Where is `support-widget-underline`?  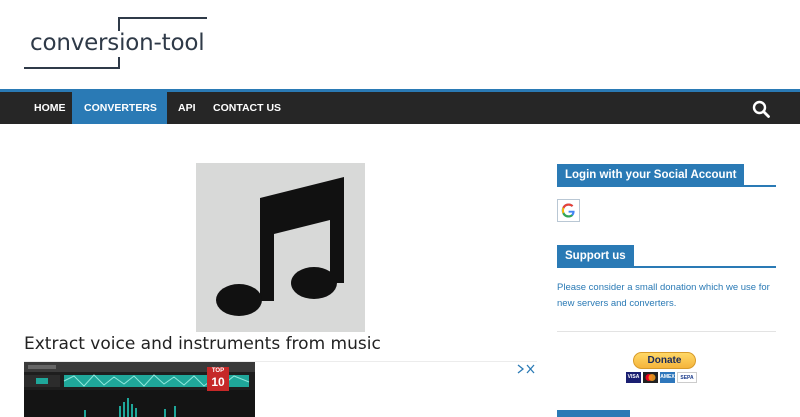
support-widget-underline is located at coordinates (666, 267).